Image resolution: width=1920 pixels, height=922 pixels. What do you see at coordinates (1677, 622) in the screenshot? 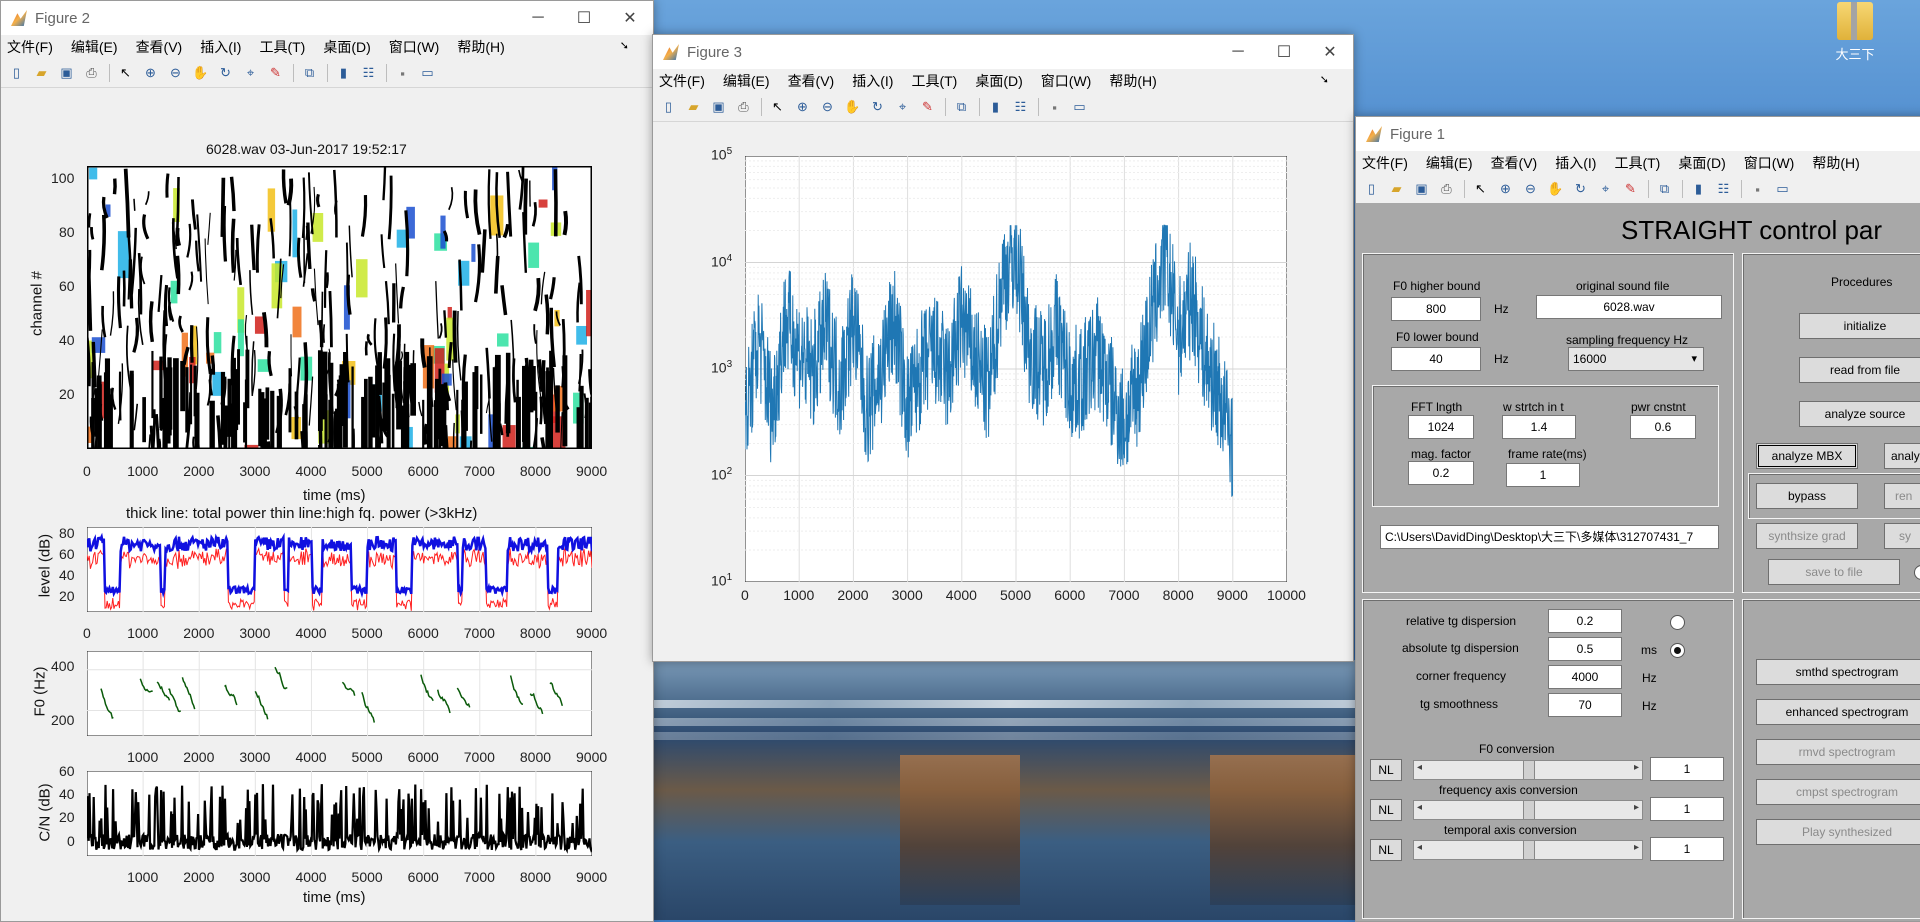
I see `relative-tg-radio` at bounding box center [1677, 622].